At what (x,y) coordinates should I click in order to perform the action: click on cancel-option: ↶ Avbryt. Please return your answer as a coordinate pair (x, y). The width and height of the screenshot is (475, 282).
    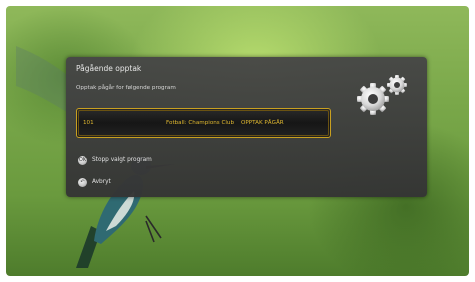
    Looking at the image, I should click on (94, 182).